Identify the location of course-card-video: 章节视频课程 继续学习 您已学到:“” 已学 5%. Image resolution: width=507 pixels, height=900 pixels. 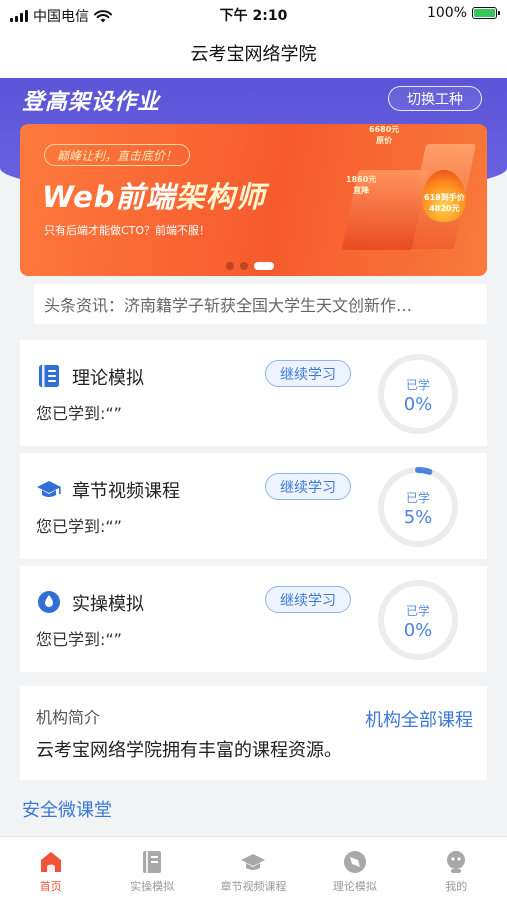
(253, 506).